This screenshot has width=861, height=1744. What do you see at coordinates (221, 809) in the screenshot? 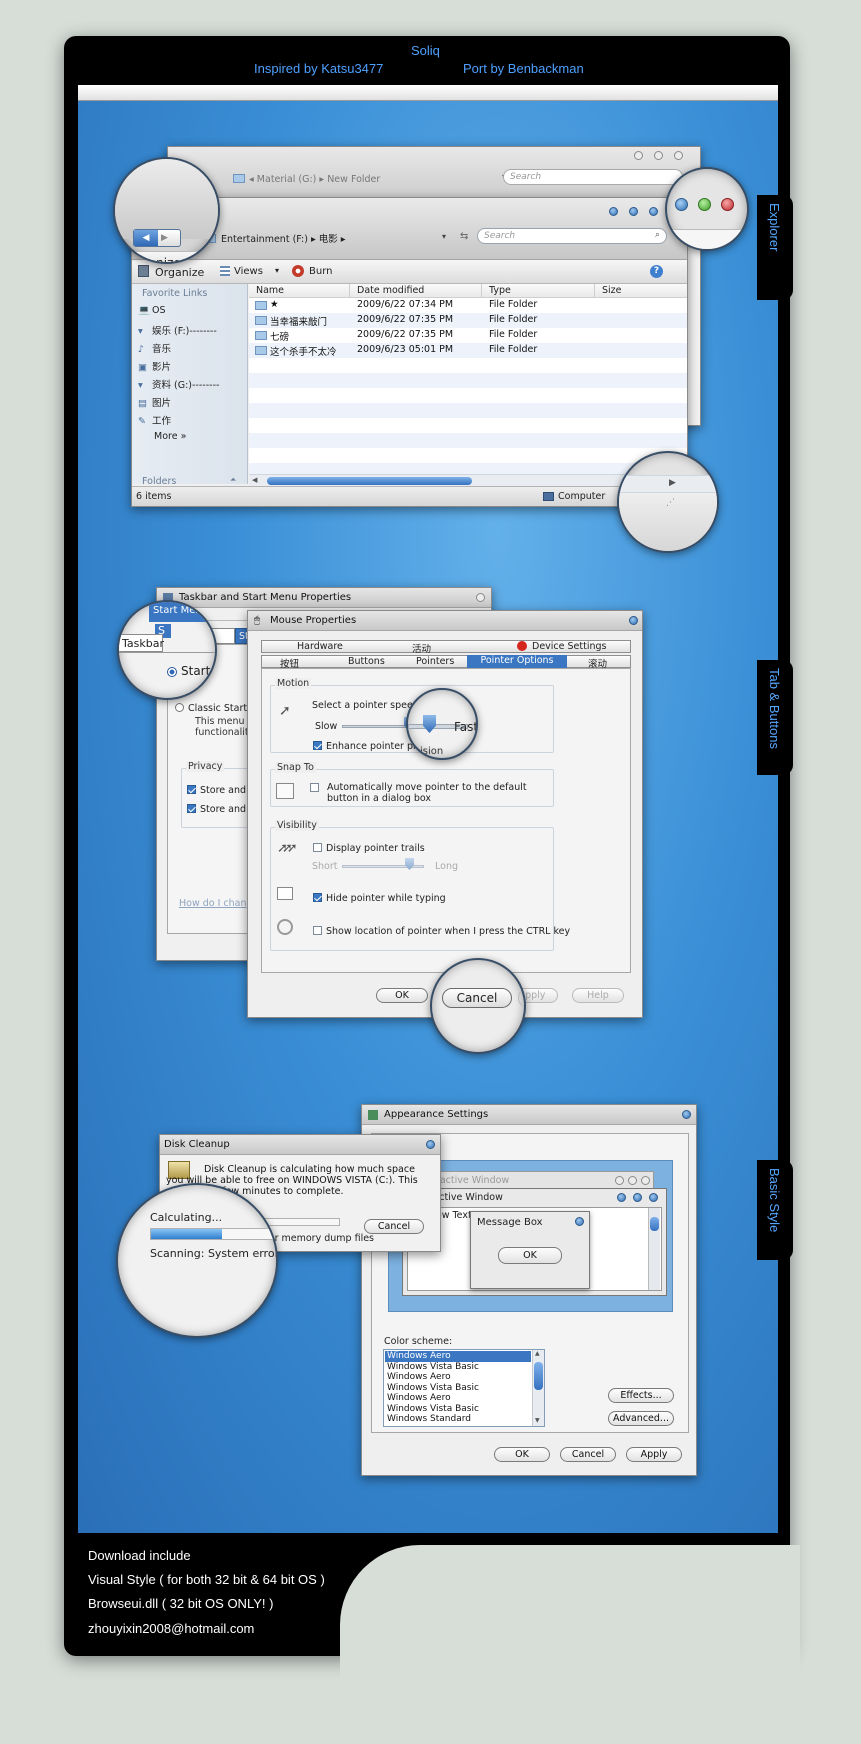
I see `store-checkbox-2: Store and d` at bounding box center [221, 809].